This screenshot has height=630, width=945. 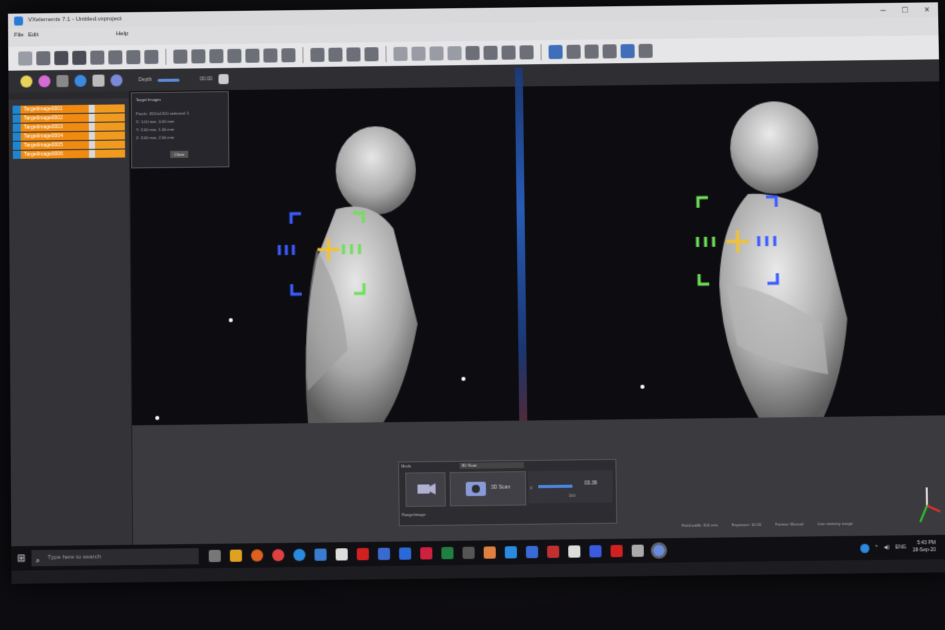 What do you see at coordinates (25, 58) in the screenshot?
I see `new-file-icon` at bounding box center [25, 58].